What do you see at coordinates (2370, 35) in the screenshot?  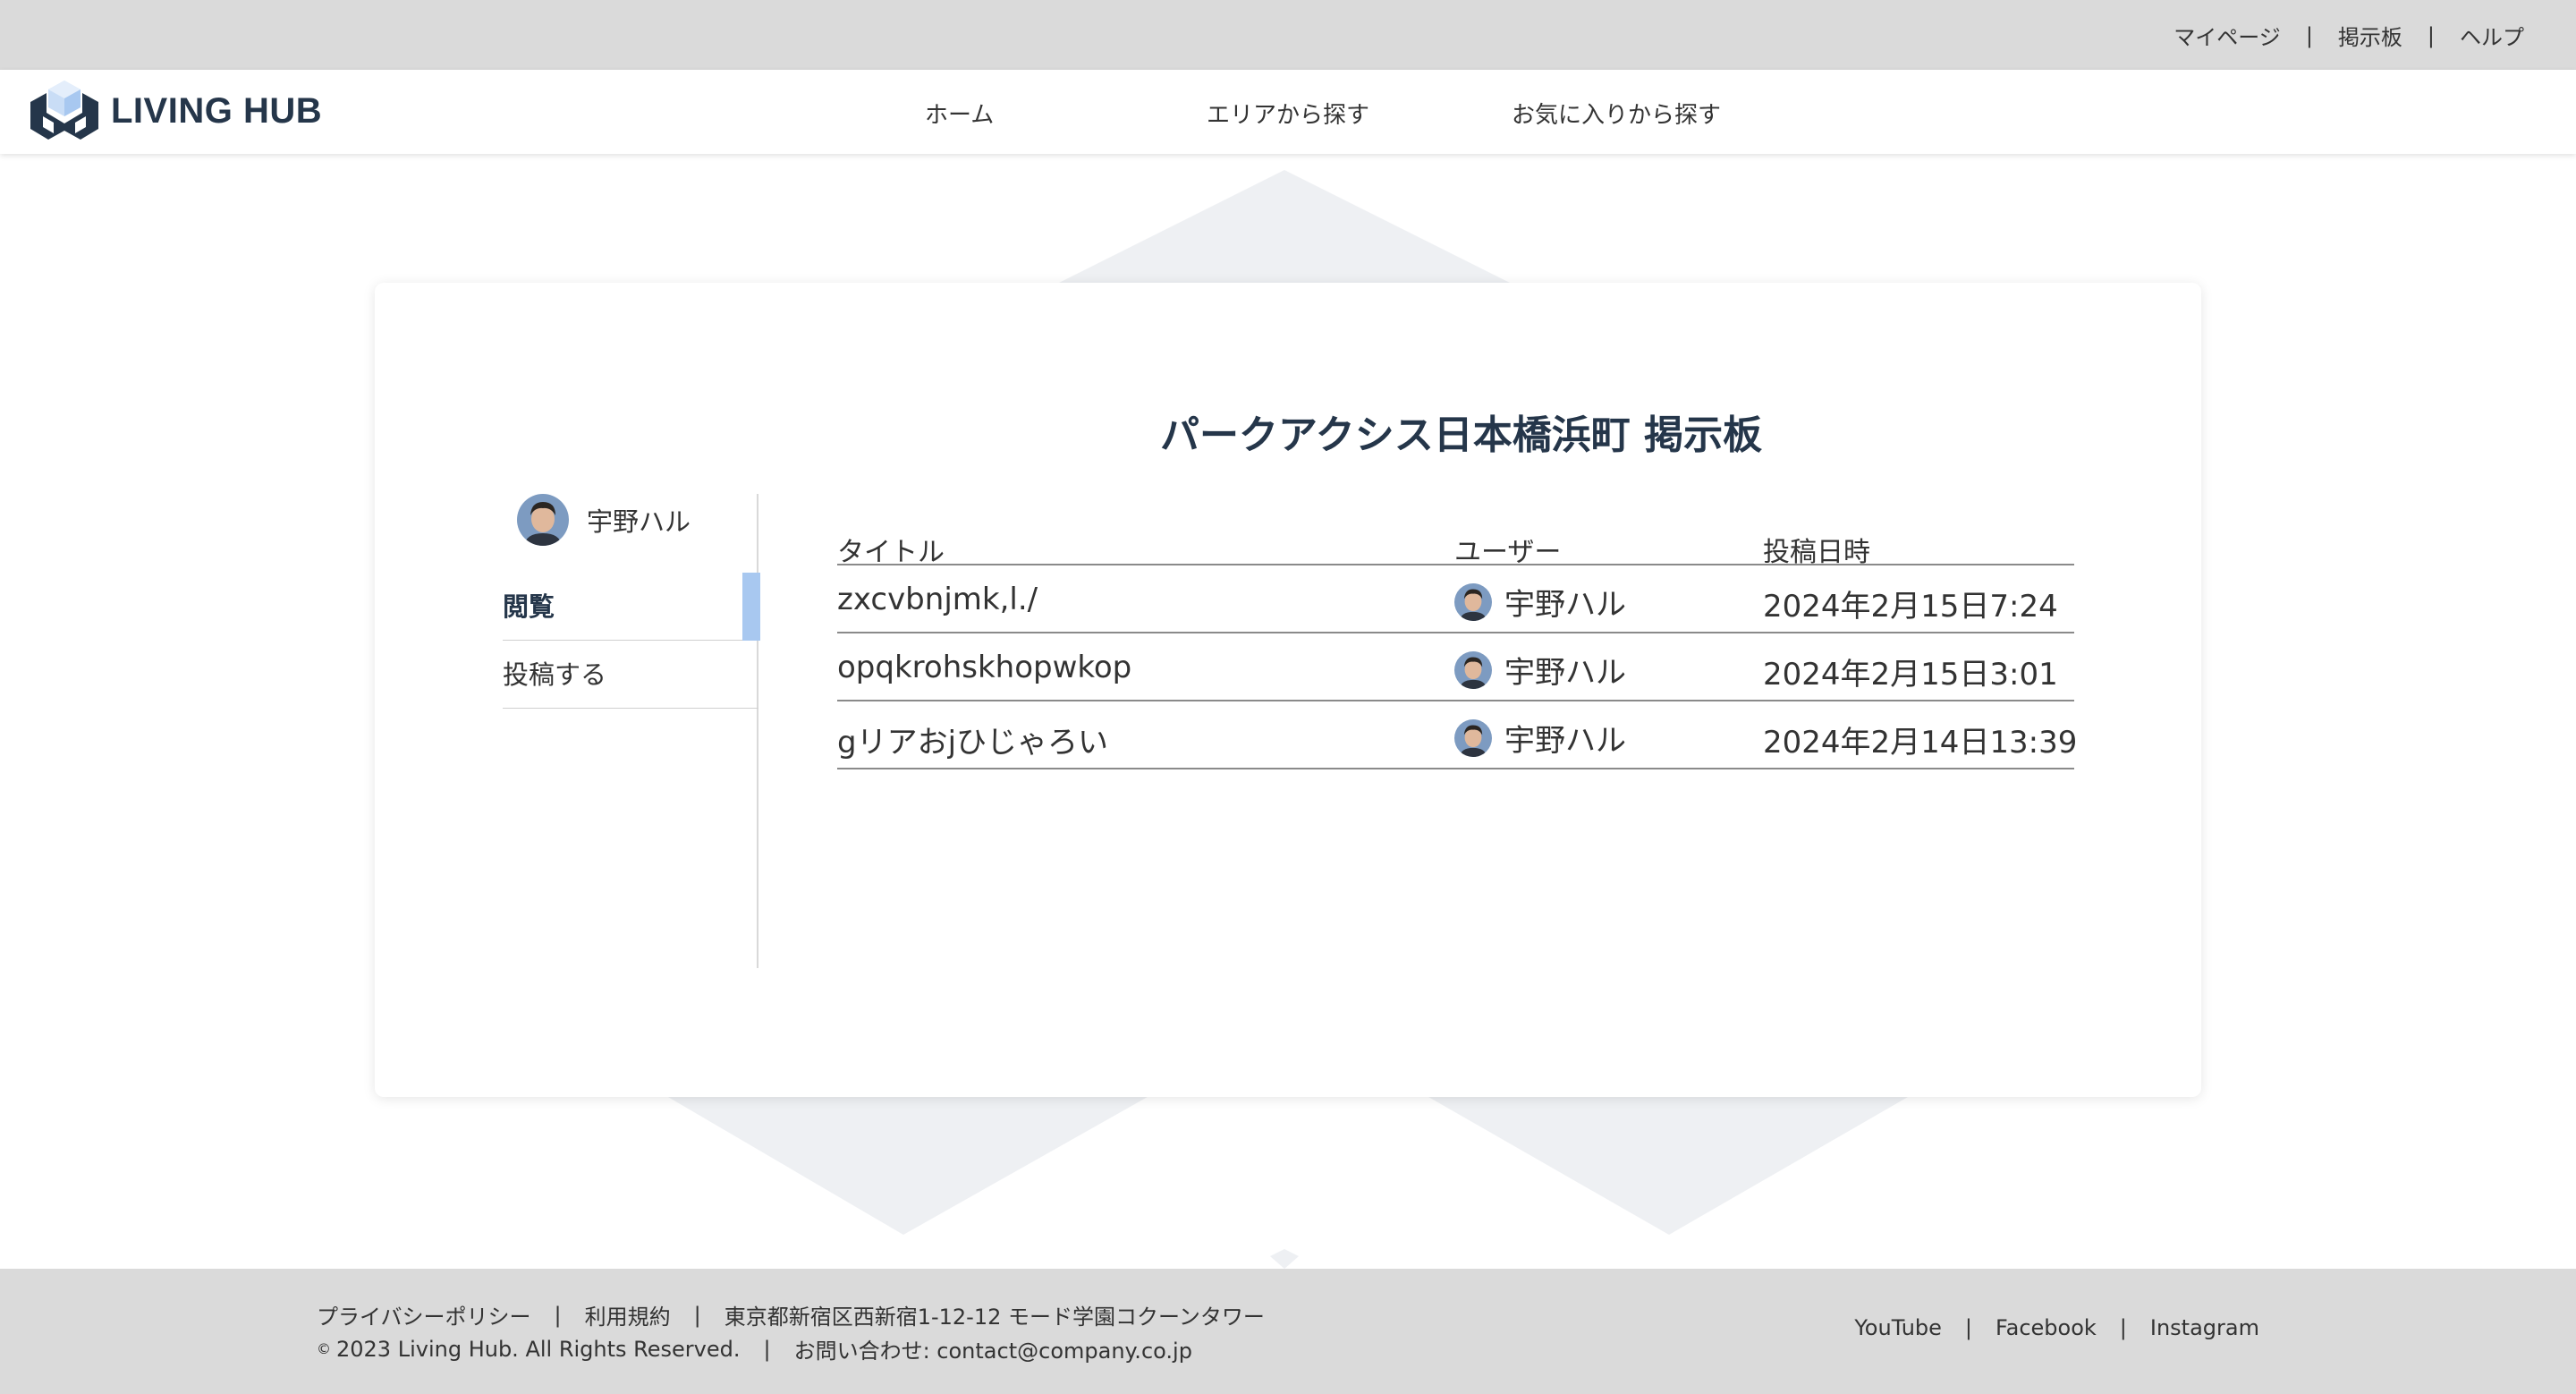 I see `board-link: 掲示板` at bounding box center [2370, 35].